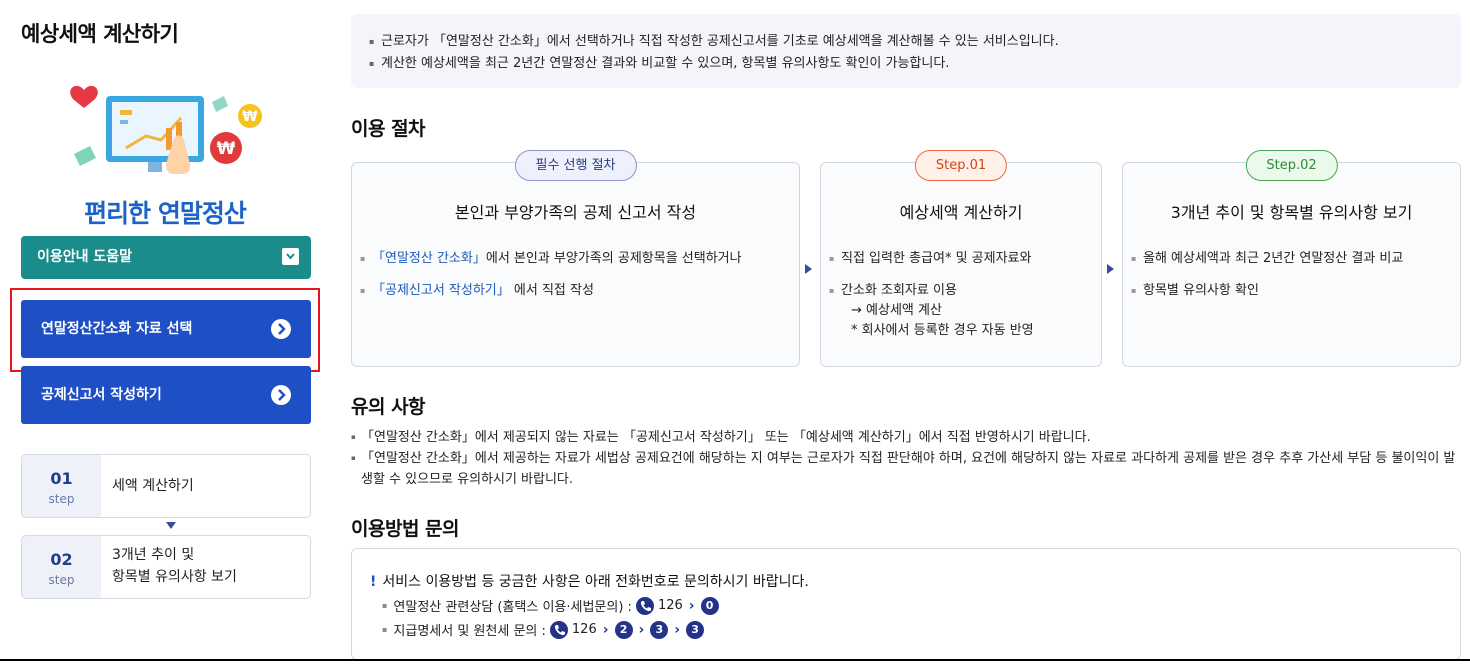 The image size is (1470, 668). I want to click on page-title: 예상세액 계산하기, so click(100, 34).